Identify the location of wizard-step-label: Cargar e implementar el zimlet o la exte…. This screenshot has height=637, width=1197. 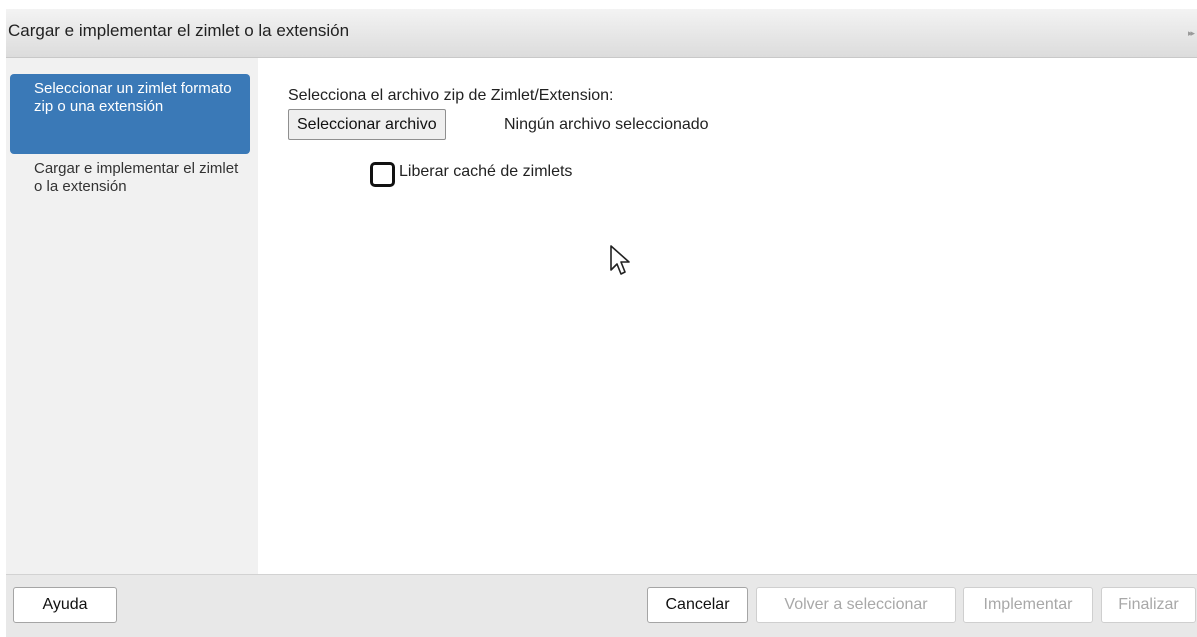
(136, 177).